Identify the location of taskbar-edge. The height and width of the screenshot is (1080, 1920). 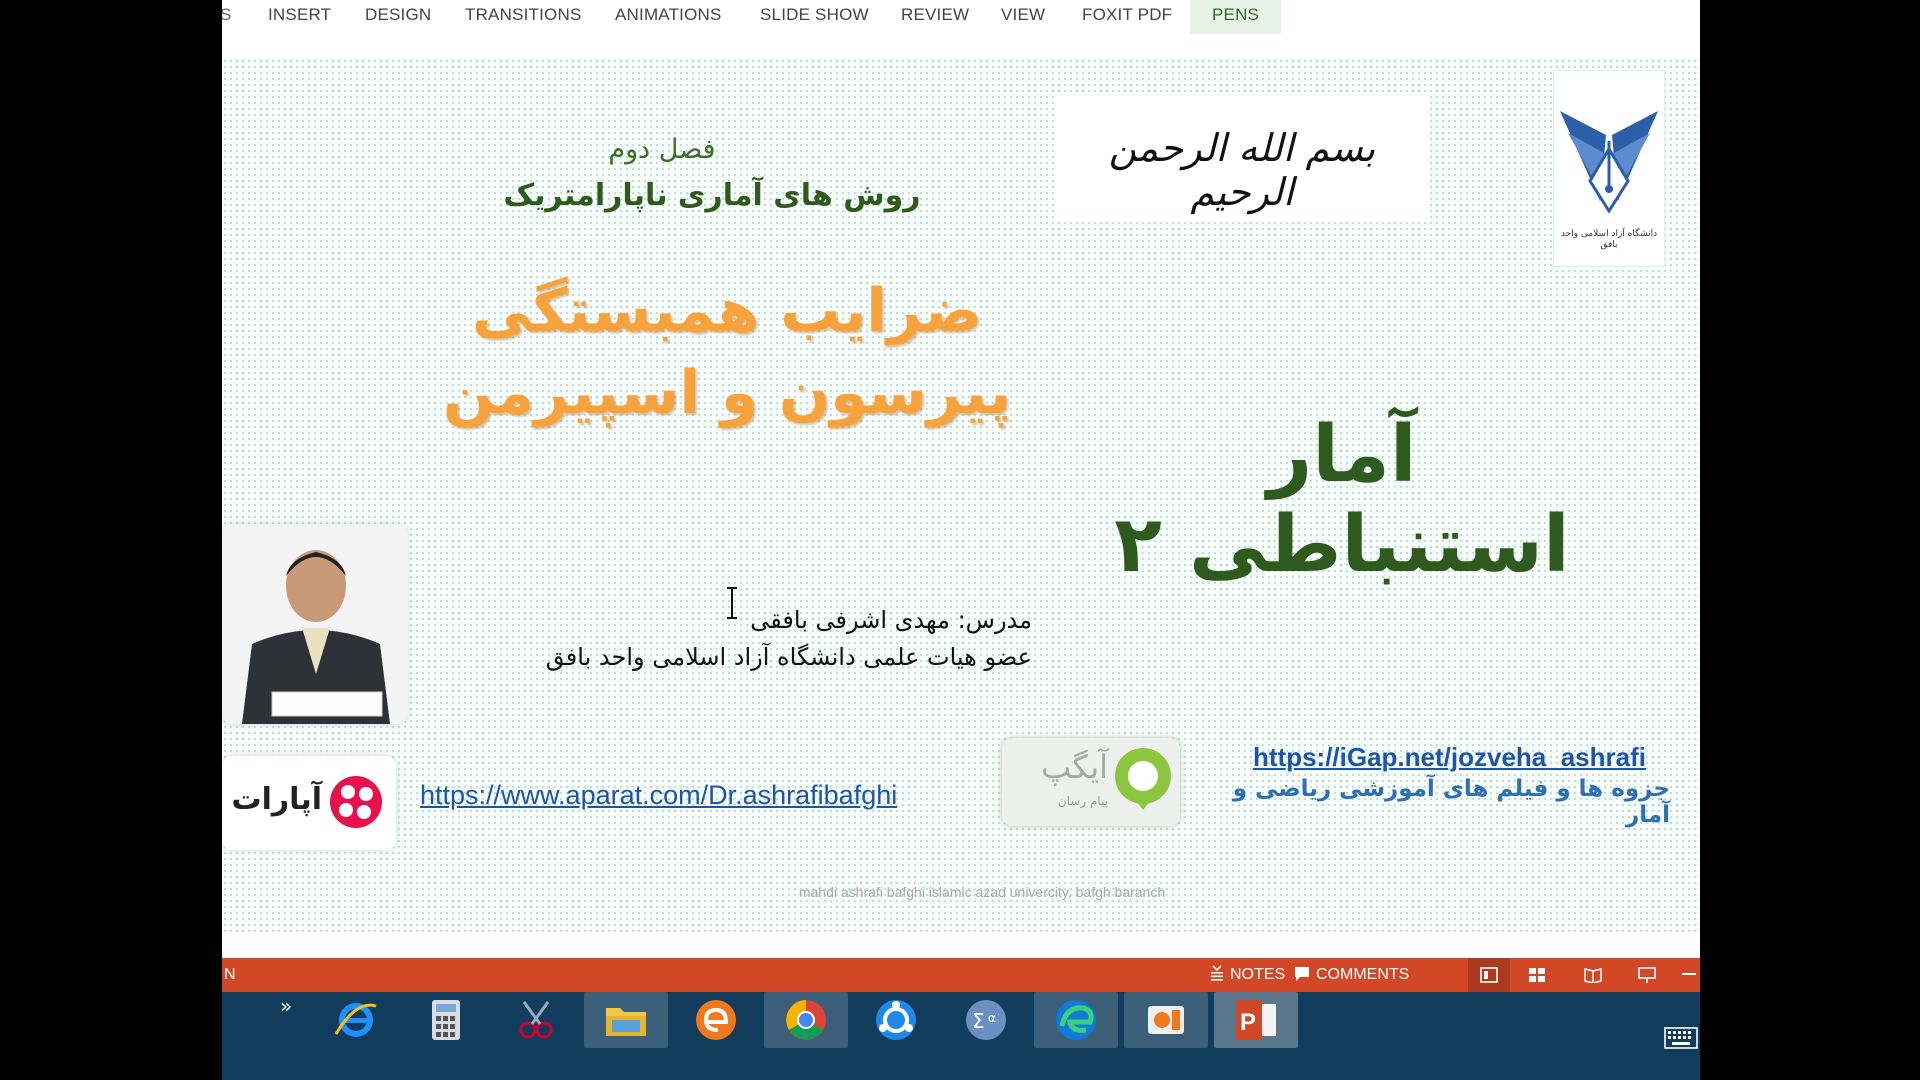
(1076, 1020).